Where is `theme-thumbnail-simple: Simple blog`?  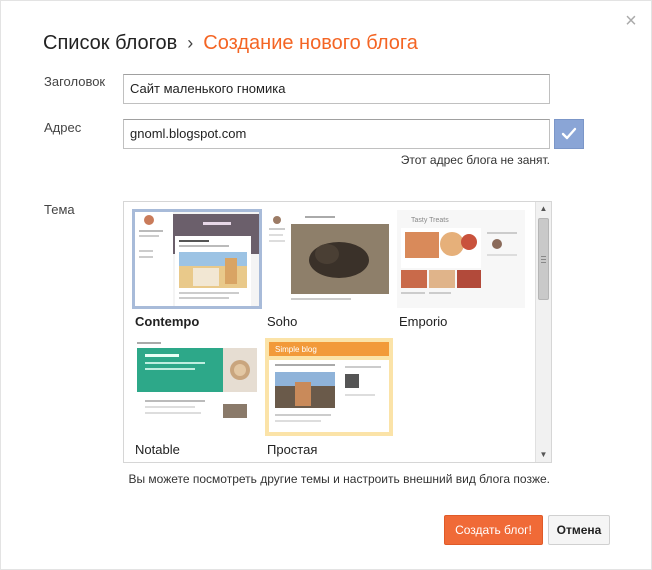
theme-thumbnail-simple: Simple blog is located at coordinates (329, 387).